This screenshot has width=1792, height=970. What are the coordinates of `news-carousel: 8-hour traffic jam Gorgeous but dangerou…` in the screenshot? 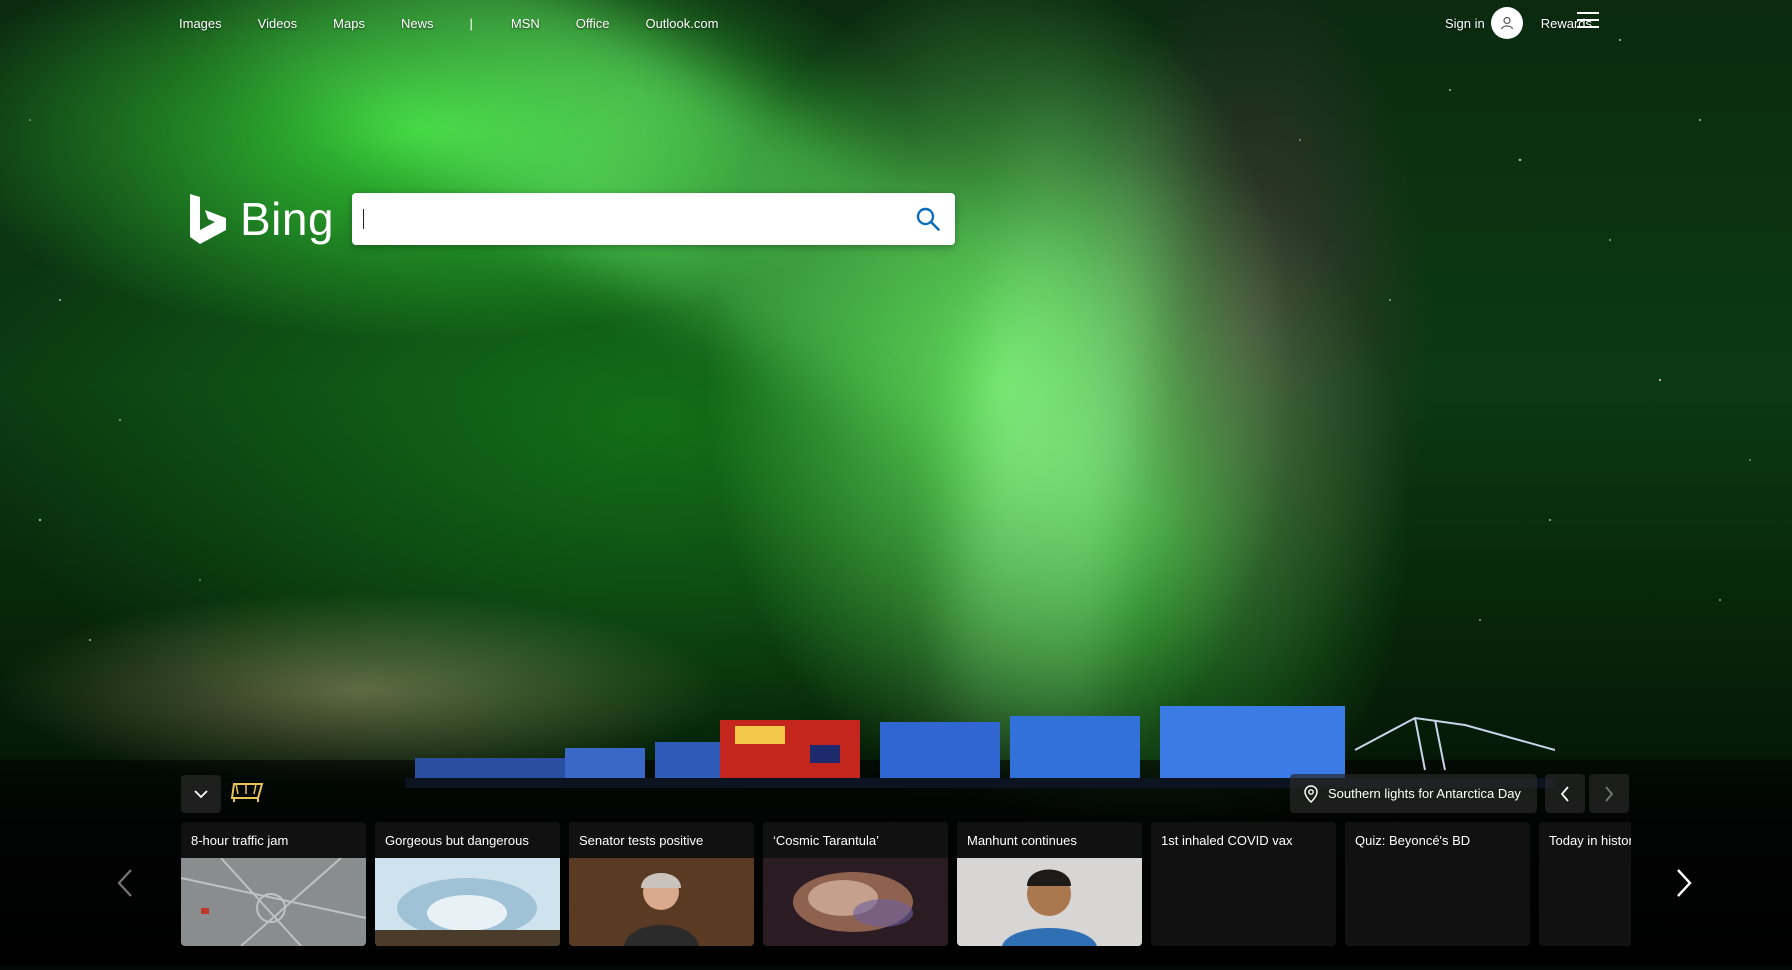 It's located at (906, 884).